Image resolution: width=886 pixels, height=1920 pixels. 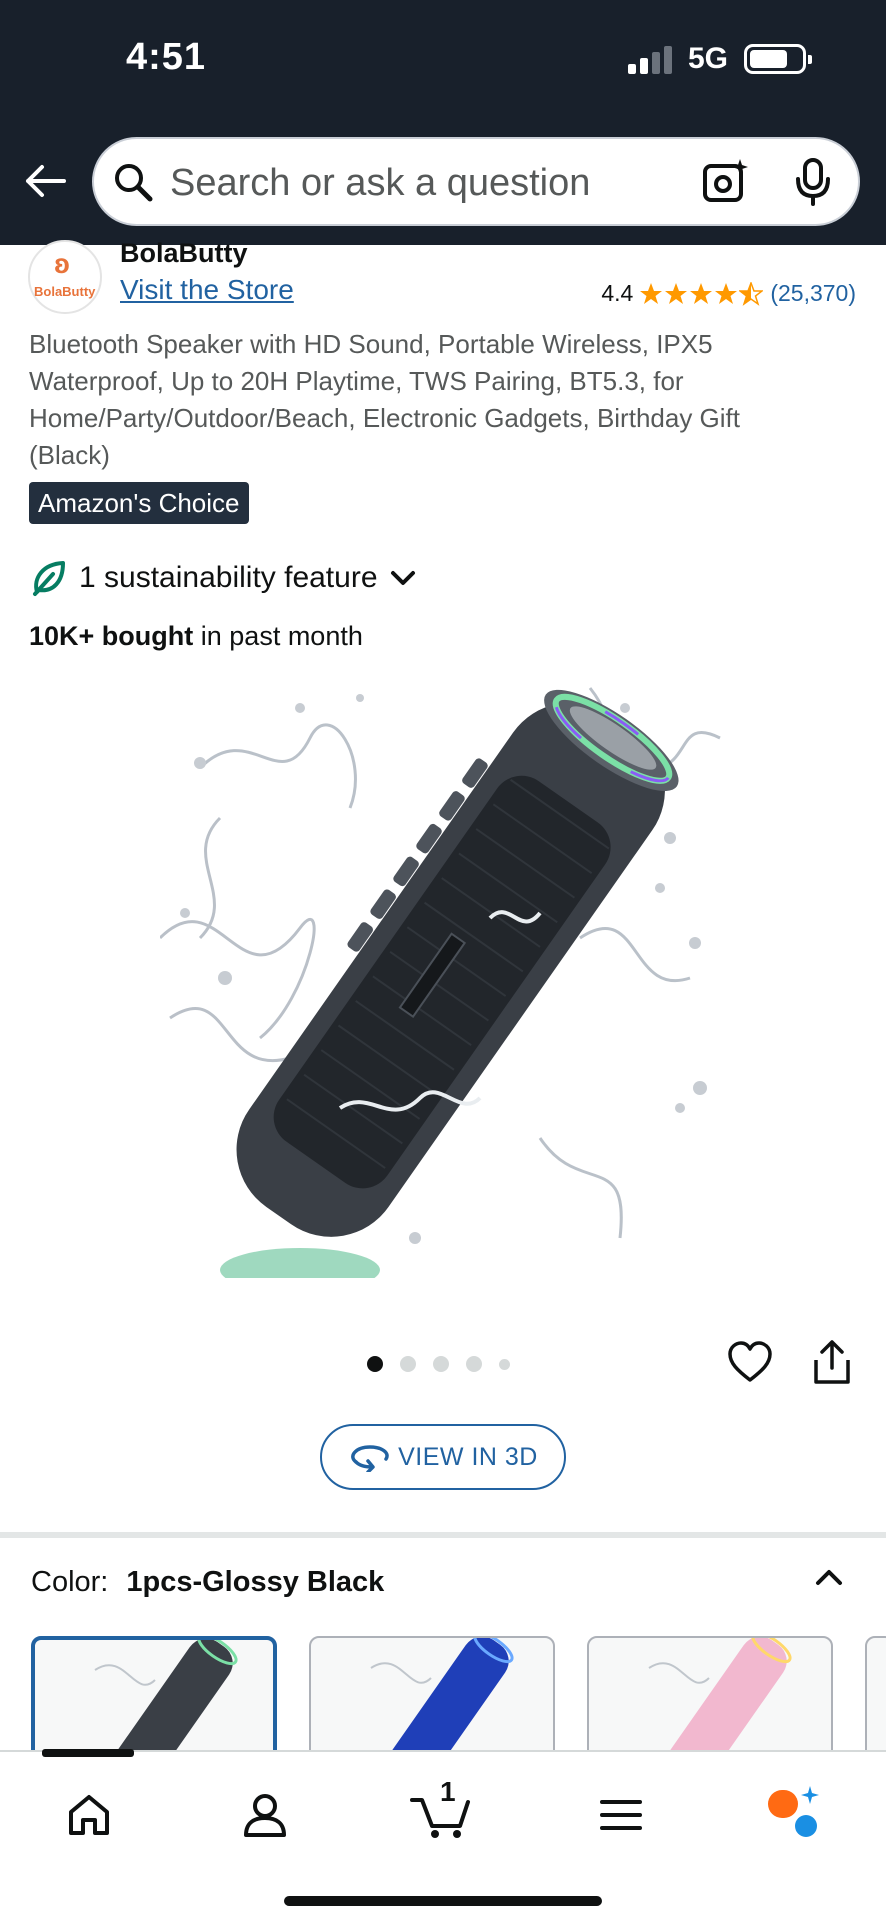 I want to click on share-icon, so click(x=832, y=1362).